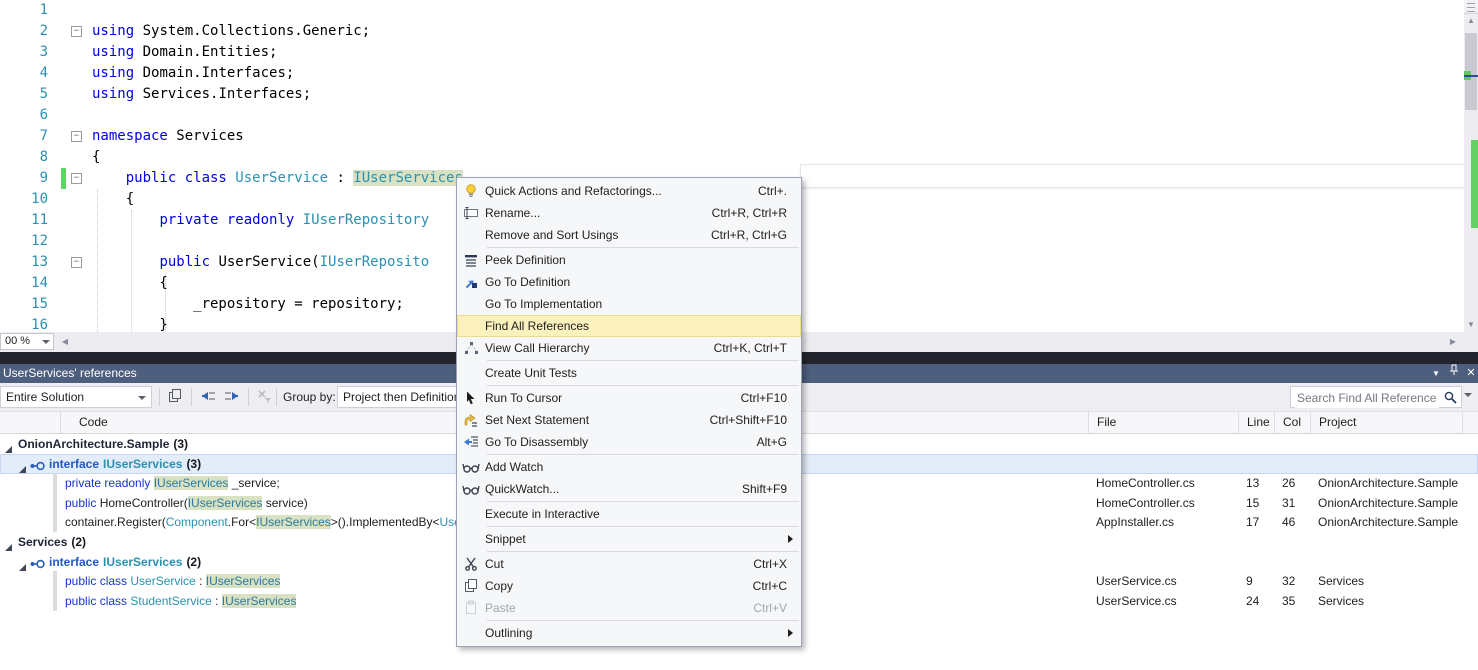 The width and height of the screenshot is (1478, 670). I want to click on code-text: namespace Services, so click(168, 136).